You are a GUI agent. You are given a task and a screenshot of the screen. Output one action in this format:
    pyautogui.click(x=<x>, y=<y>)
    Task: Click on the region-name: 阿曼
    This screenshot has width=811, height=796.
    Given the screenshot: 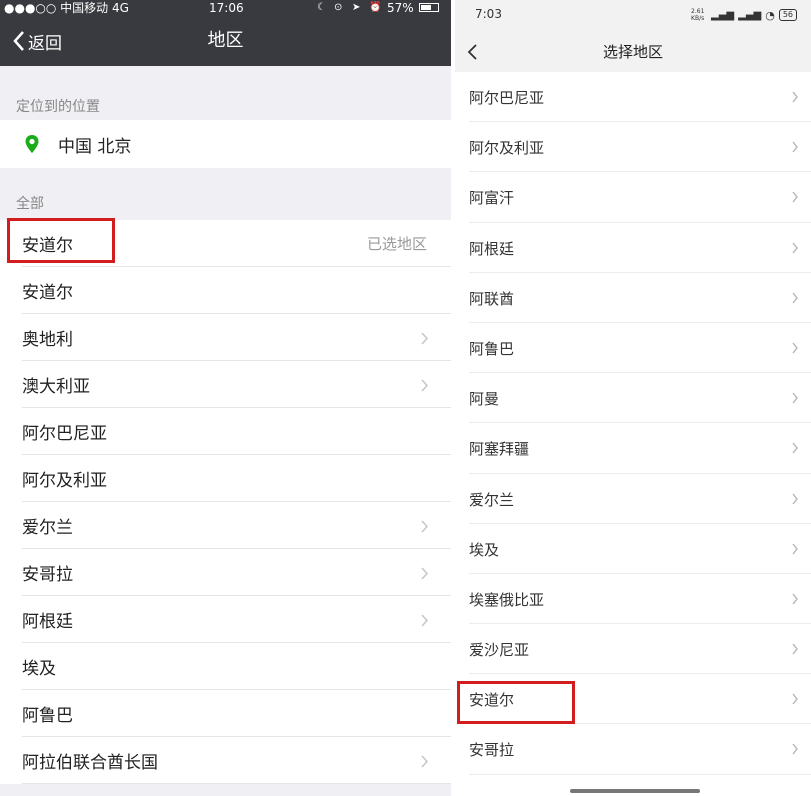 What is the action you would take?
    pyautogui.click(x=484, y=399)
    